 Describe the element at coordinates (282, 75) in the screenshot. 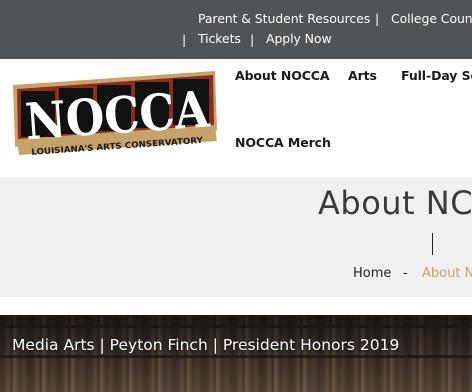

I see `nav-about-nocca: About NOCCA` at that location.